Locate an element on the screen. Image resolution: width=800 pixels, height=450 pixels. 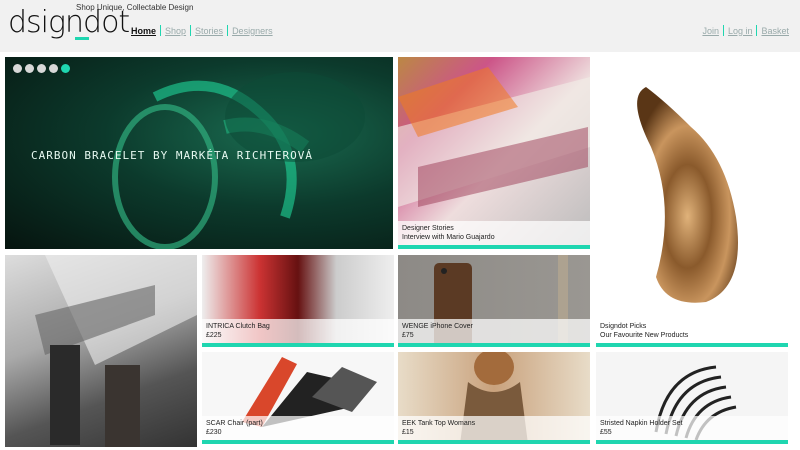
carousel-dots is located at coordinates (41, 68).